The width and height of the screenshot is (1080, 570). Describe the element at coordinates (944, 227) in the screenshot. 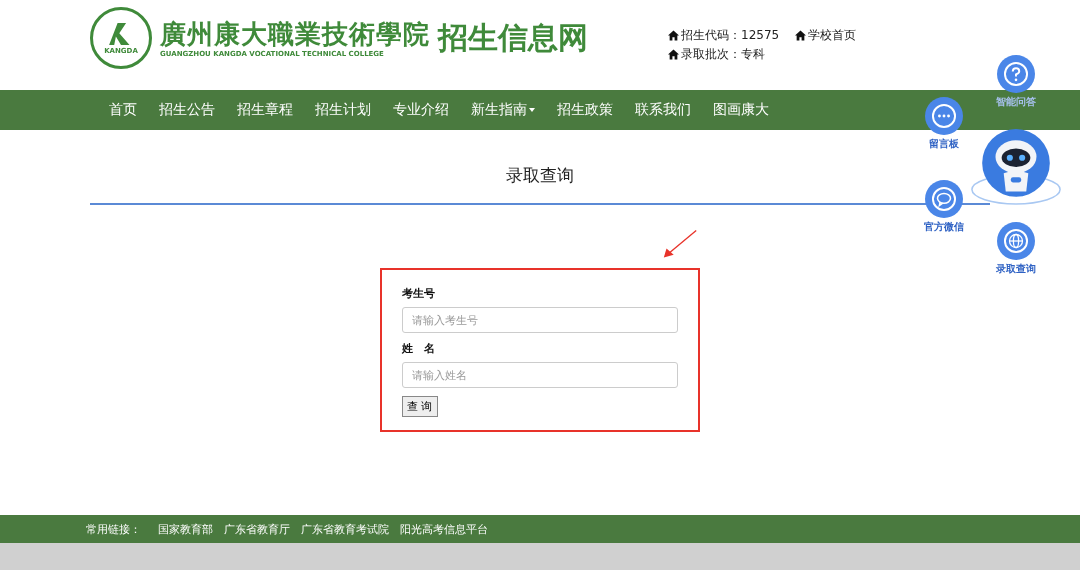

I see `widget-label: 官方微信` at that location.